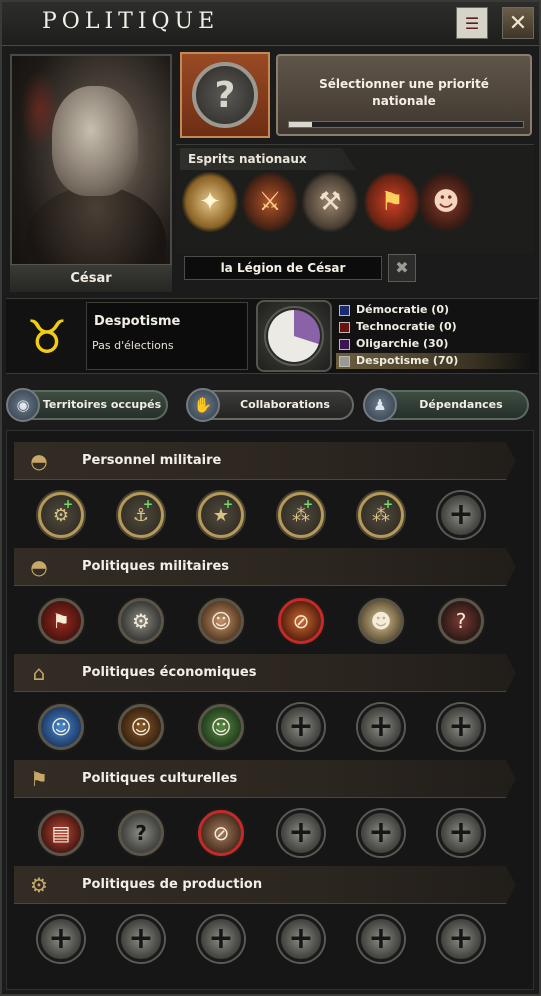 Image resolution: width=541 pixels, height=996 pixels. I want to click on legend-item: Despotisme (70), so click(434, 361).